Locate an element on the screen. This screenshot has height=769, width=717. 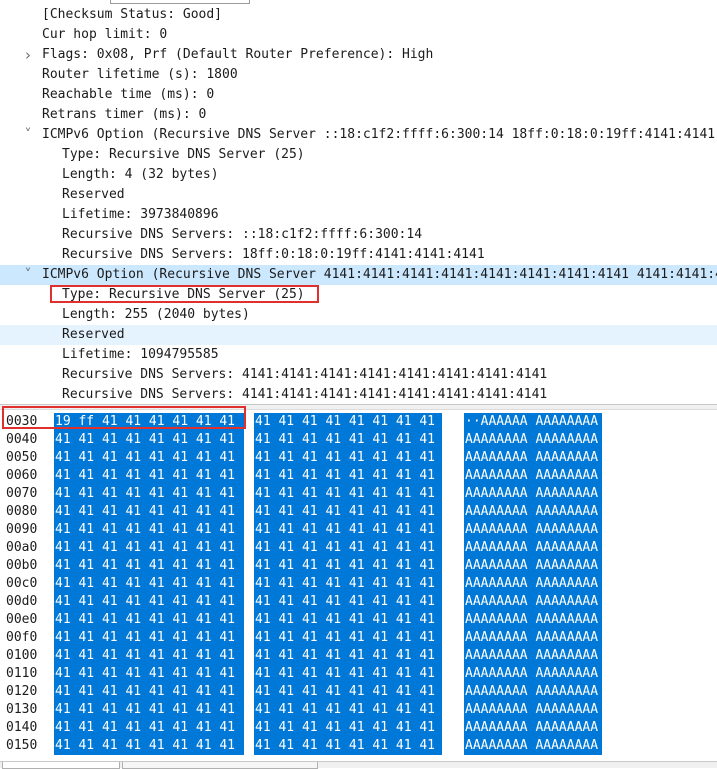
tree-row: Cur hop limit: 0 is located at coordinates (358, 35).